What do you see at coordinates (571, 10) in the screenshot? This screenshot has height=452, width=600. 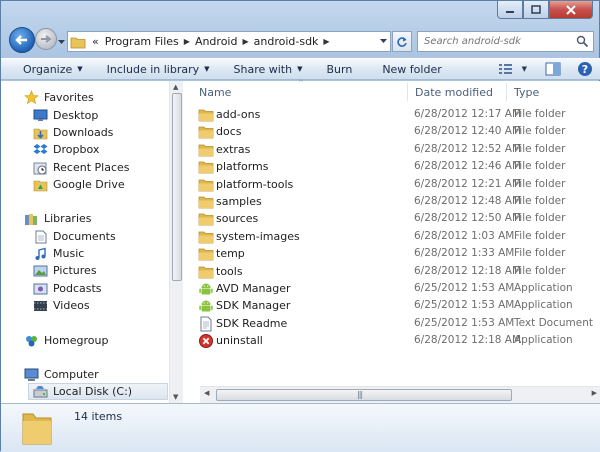 I see `close-button` at bounding box center [571, 10].